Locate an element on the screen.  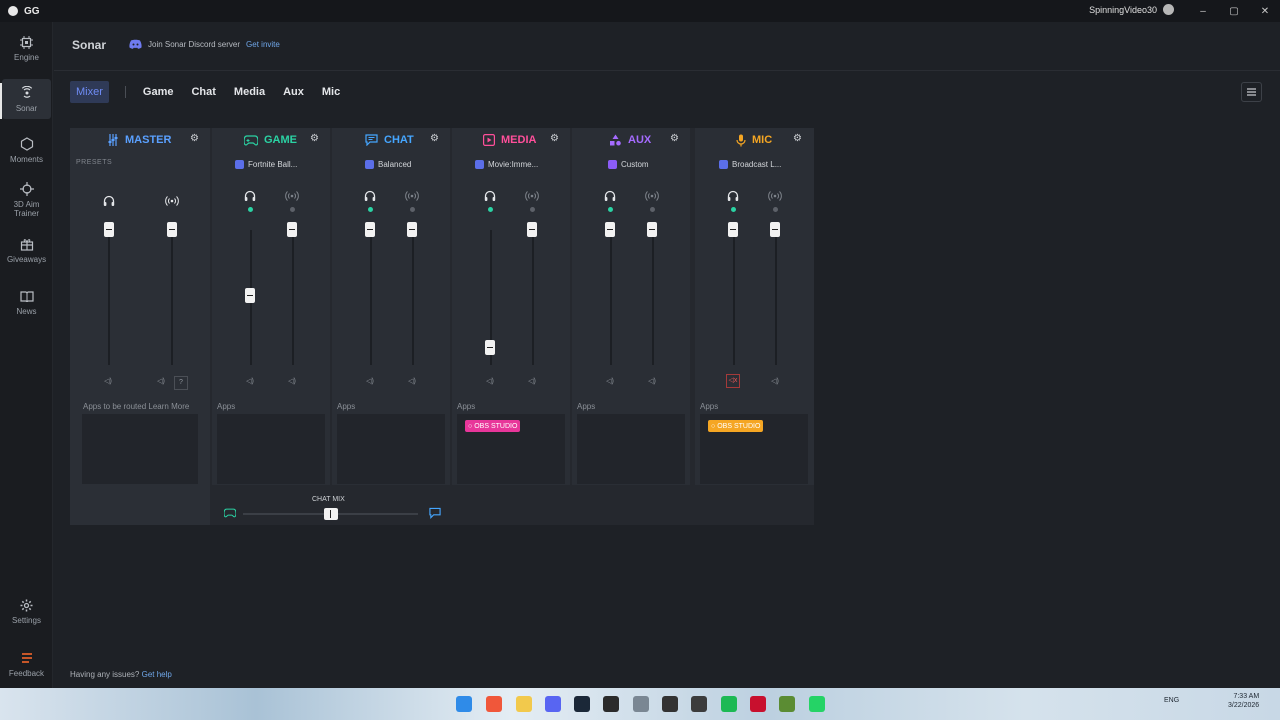
steam-icon is located at coordinates (582, 704).